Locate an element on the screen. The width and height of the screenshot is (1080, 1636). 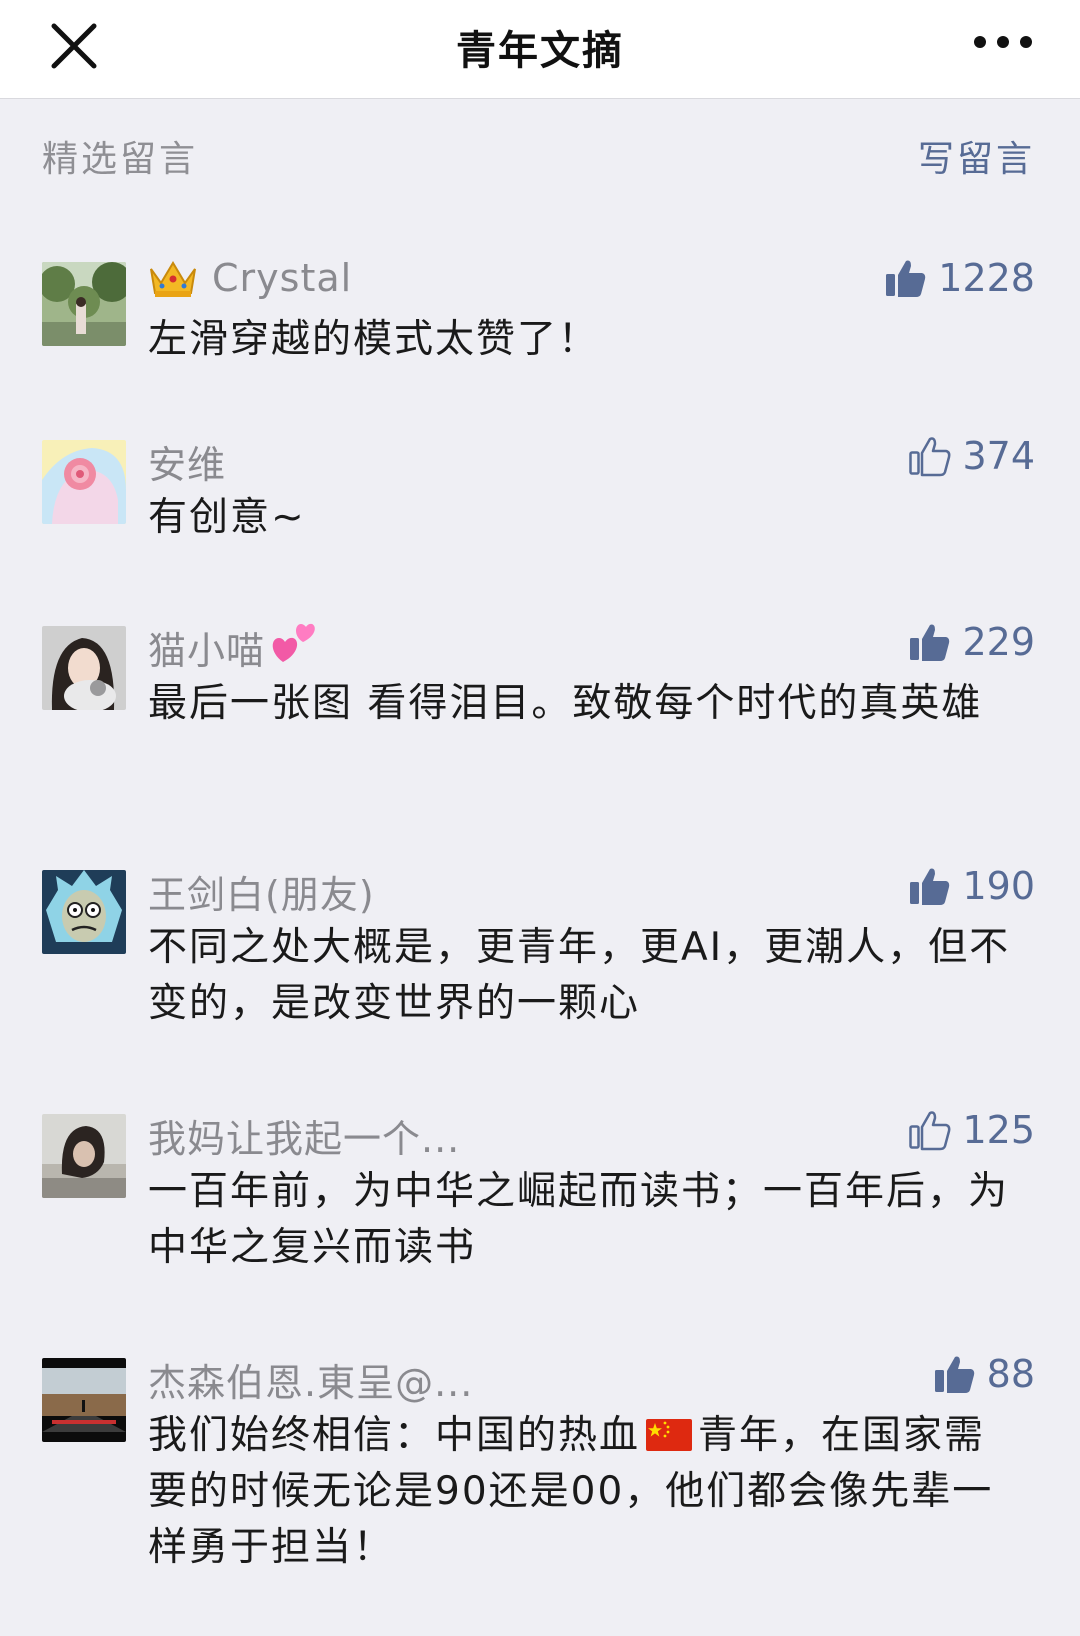
comment-author: 王剑白(朋友) is located at coordinates (261, 891).